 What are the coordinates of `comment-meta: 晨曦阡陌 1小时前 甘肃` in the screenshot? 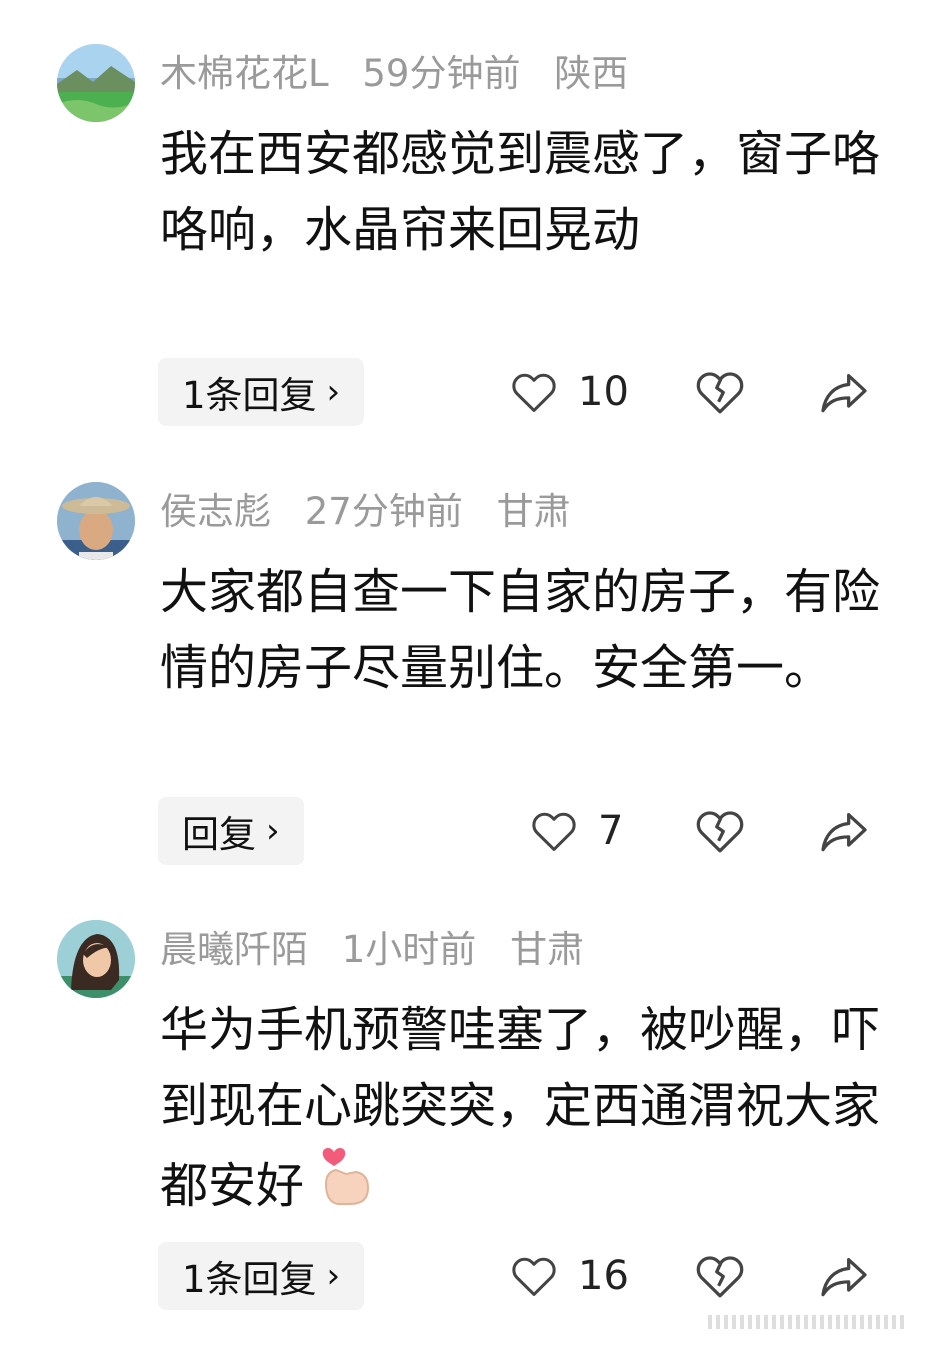 It's located at (383, 950).